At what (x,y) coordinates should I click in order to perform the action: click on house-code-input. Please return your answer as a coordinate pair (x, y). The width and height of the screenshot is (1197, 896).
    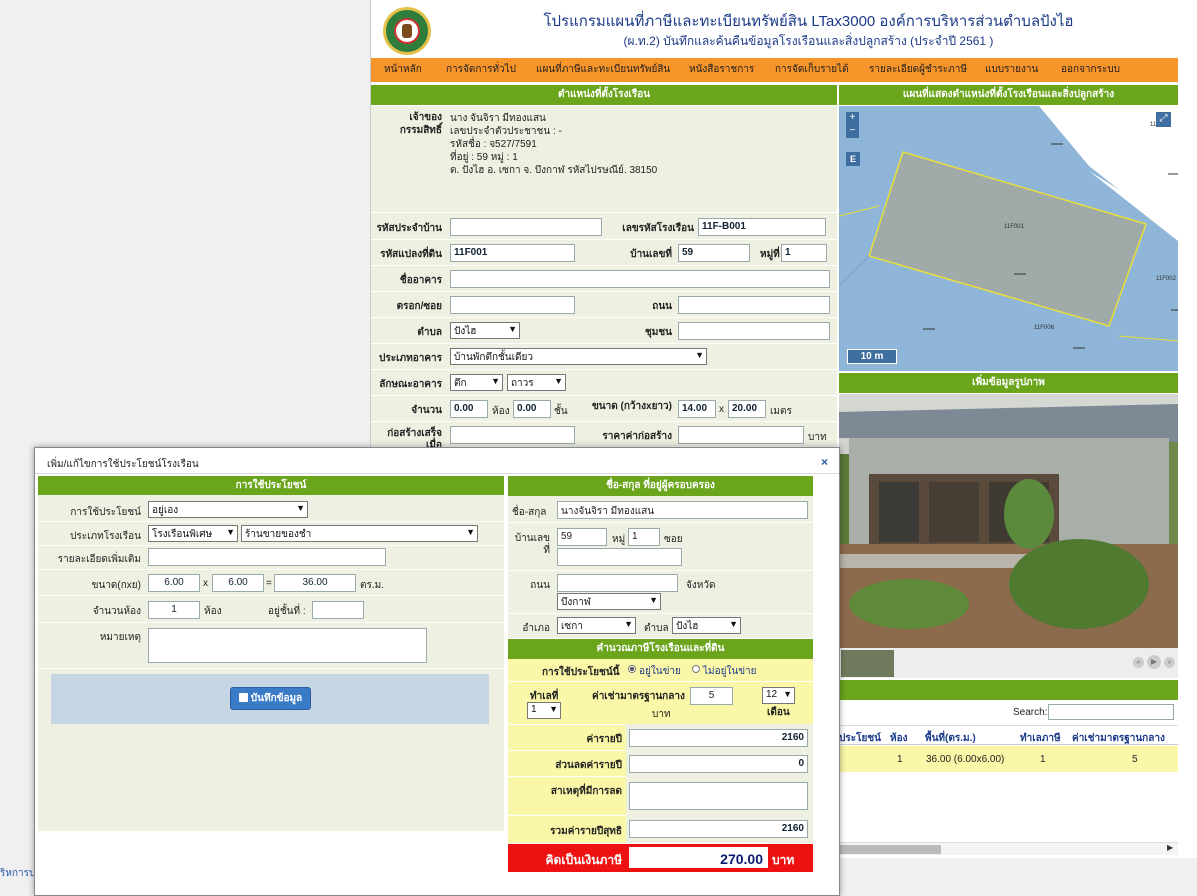
    Looking at the image, I should click on (526, 227).